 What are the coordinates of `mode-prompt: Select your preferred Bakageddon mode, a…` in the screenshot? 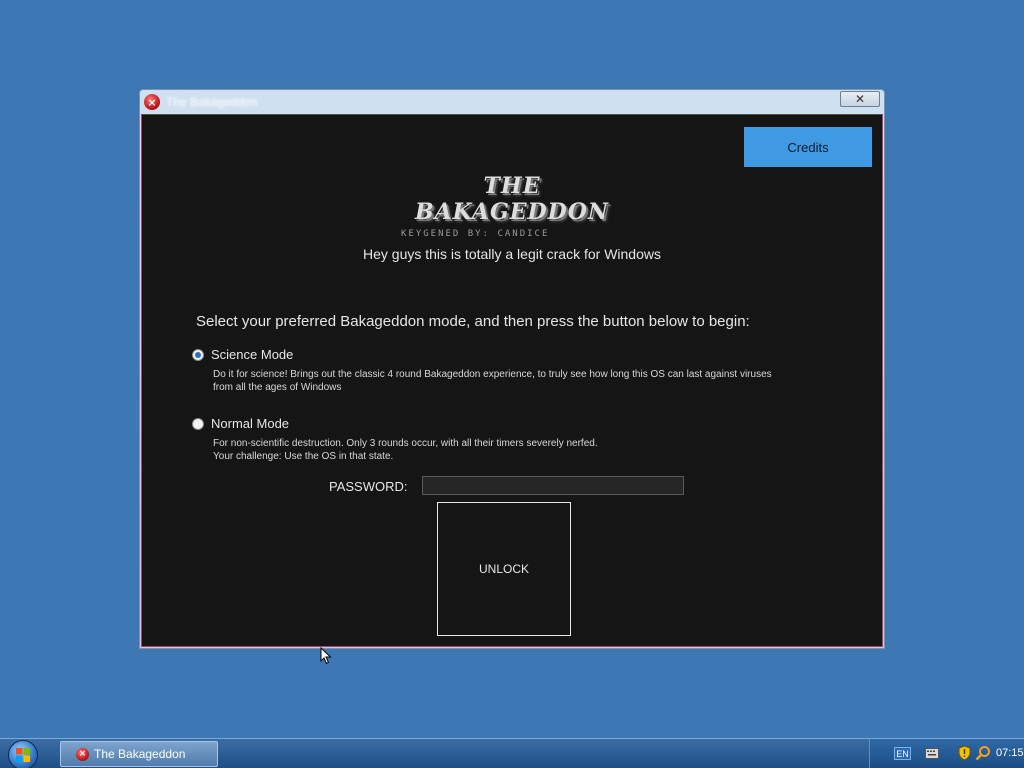 It's located at (473, 321).